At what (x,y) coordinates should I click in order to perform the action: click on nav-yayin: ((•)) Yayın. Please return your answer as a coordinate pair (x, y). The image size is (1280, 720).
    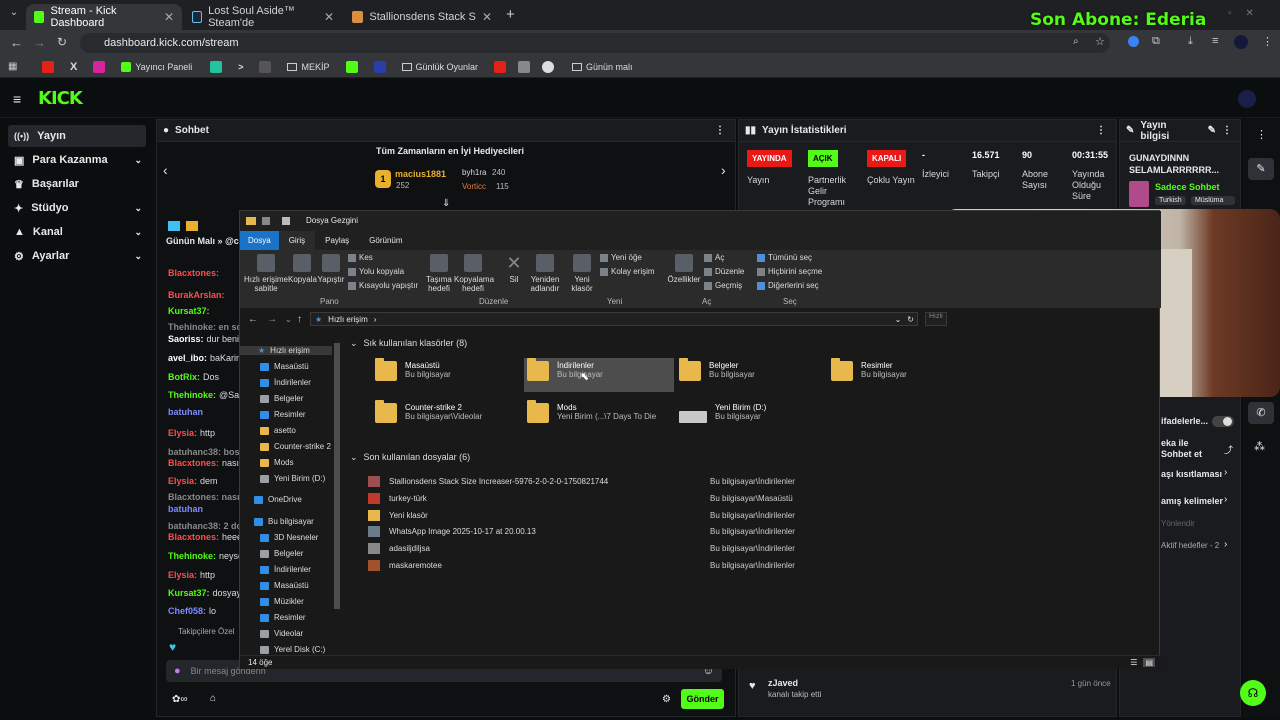
    Looking at the image, I should click on (77, 136).